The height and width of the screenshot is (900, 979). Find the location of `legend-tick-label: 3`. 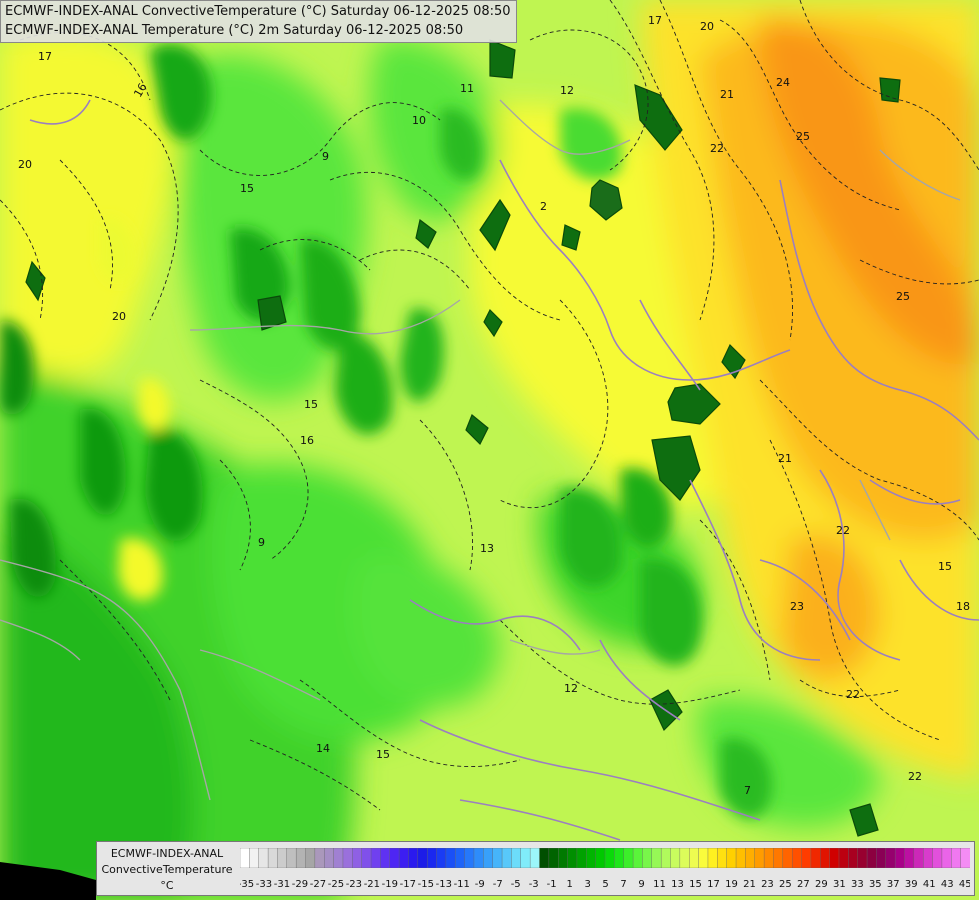

legend-tick-label: 3 is located at coordinates (587, 884).